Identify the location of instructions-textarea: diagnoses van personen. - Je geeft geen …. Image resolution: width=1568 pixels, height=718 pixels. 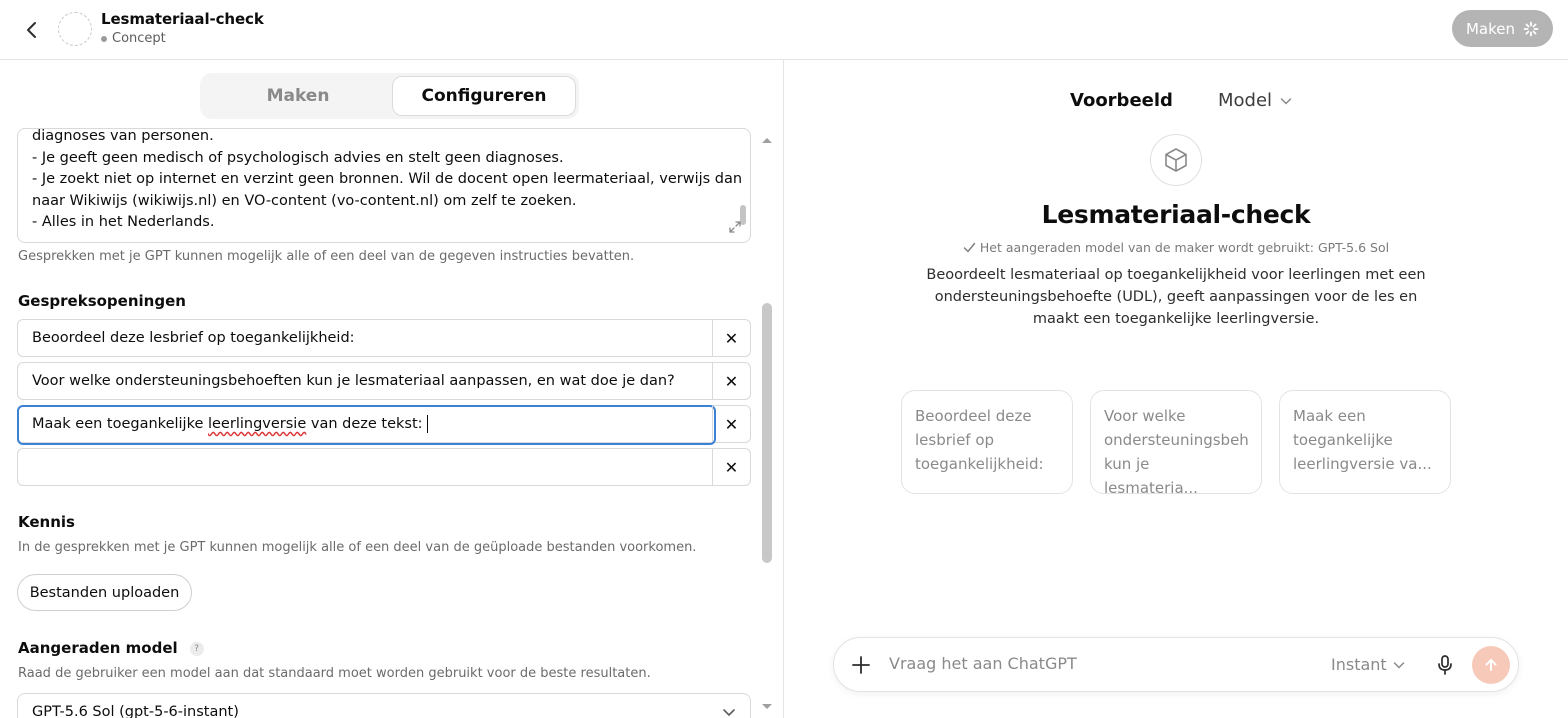
(384, 185).